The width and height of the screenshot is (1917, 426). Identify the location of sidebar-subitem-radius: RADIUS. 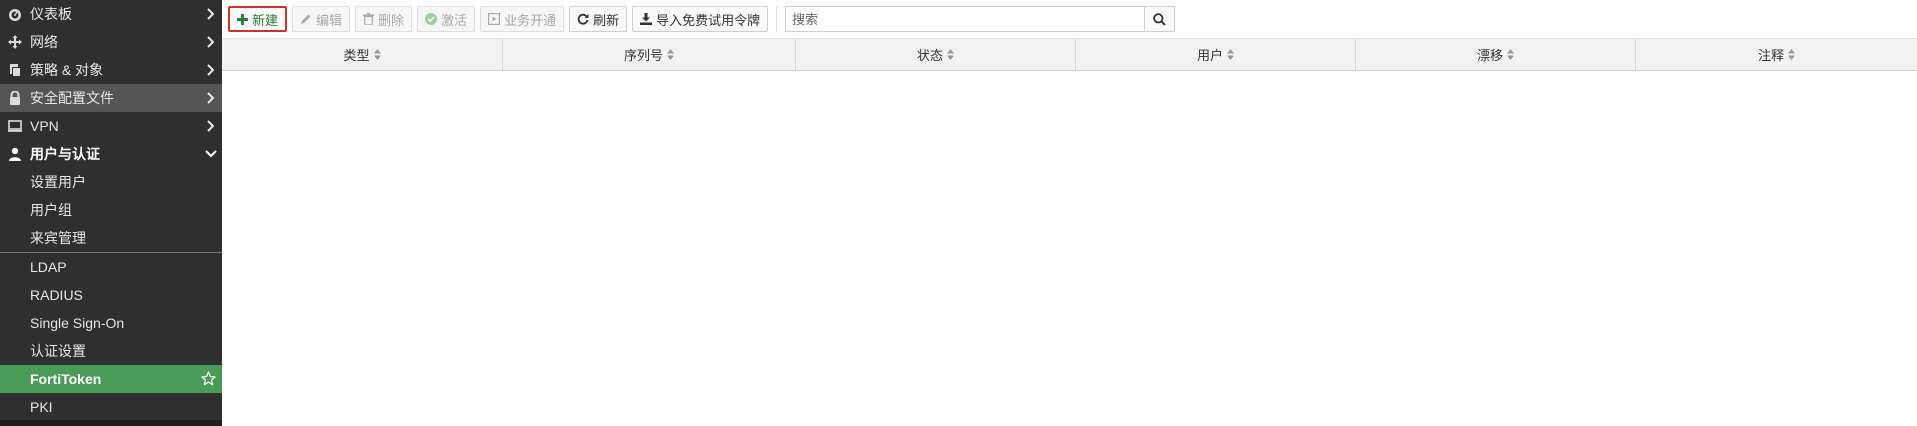
(111, 295).